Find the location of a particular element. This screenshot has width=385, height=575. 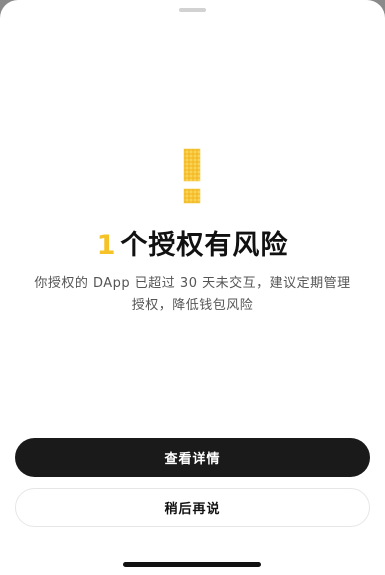

risk-title: 1 个授权有风险 is located at coordinates (192, 242).